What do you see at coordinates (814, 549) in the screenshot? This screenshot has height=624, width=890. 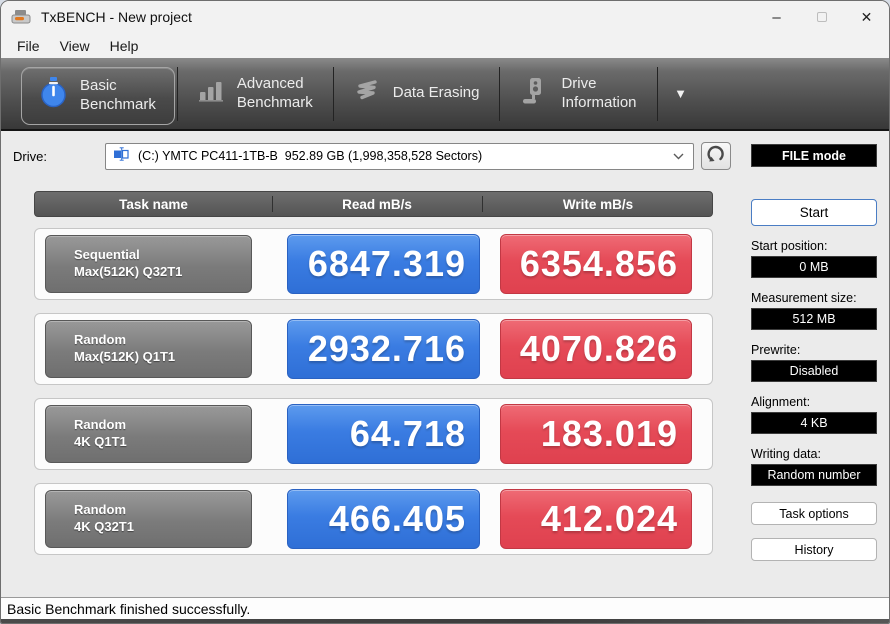 I see `history-button: History` at bounding box center [814, 549].